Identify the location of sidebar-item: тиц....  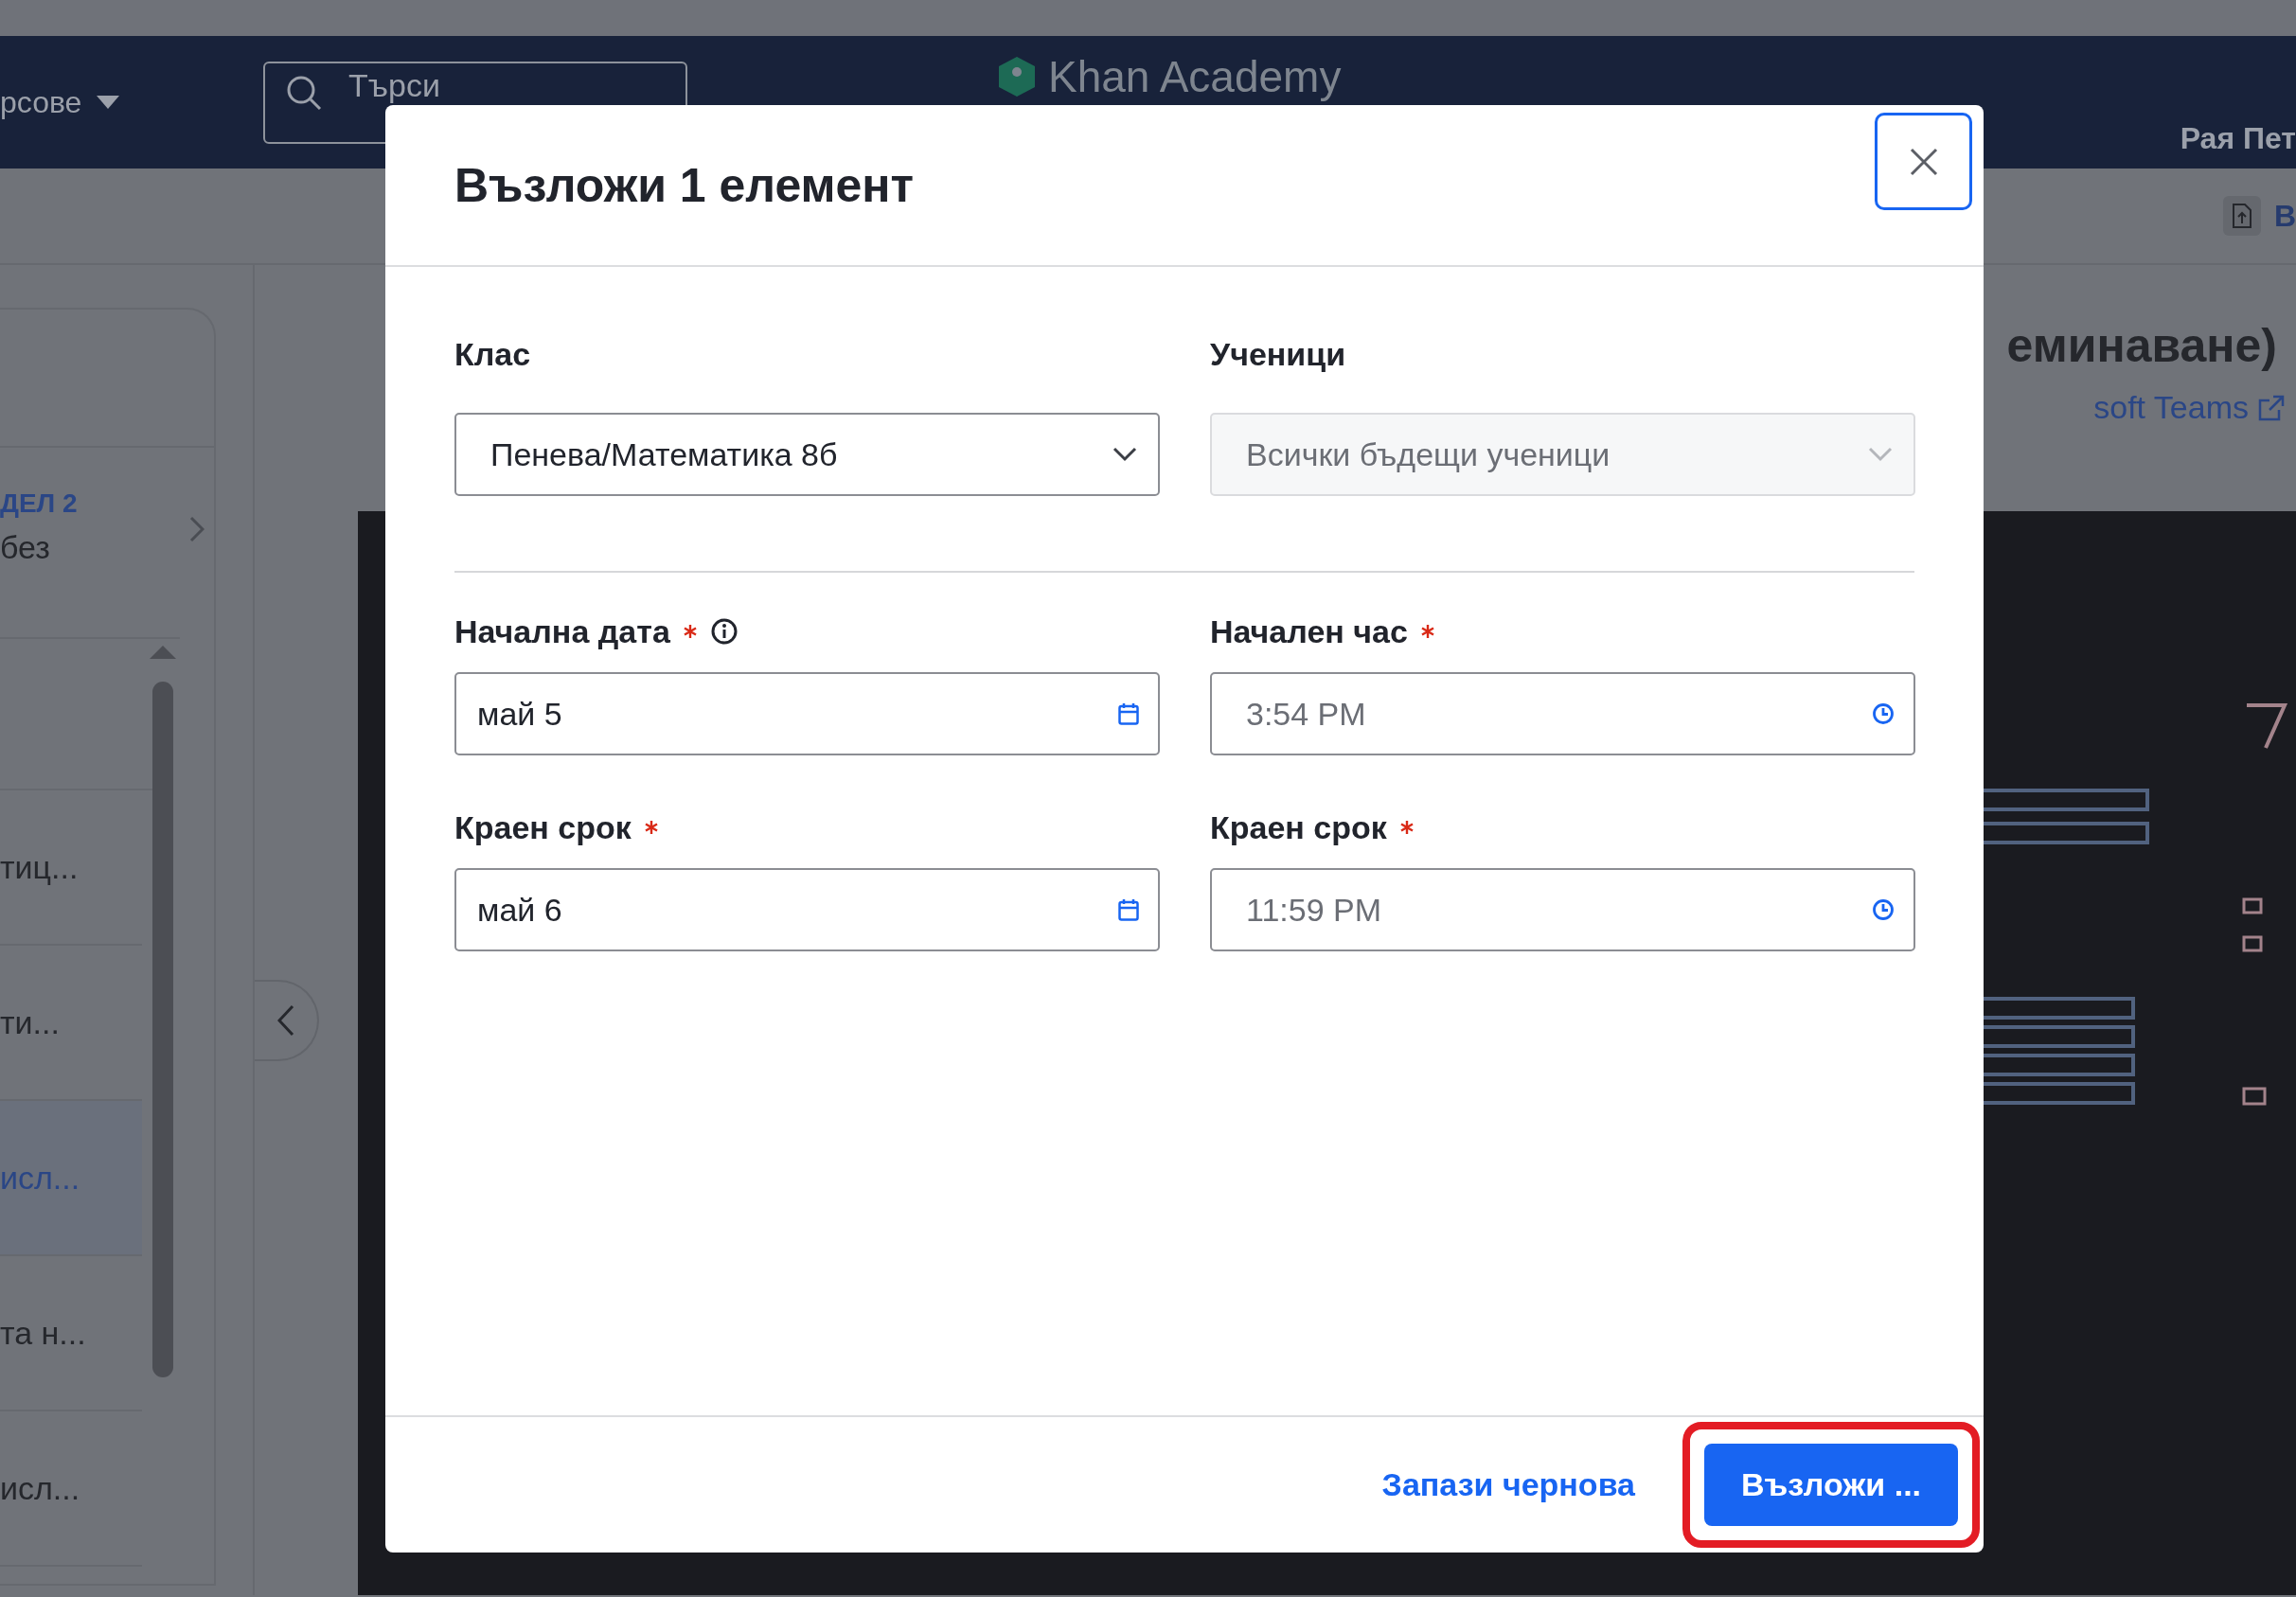
(71, 868).